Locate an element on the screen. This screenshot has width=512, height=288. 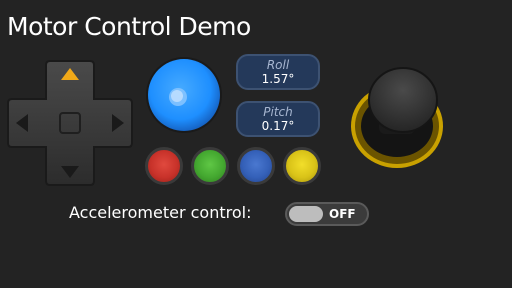
toggle-state-text: OFF is located at coordinates (342, 214).